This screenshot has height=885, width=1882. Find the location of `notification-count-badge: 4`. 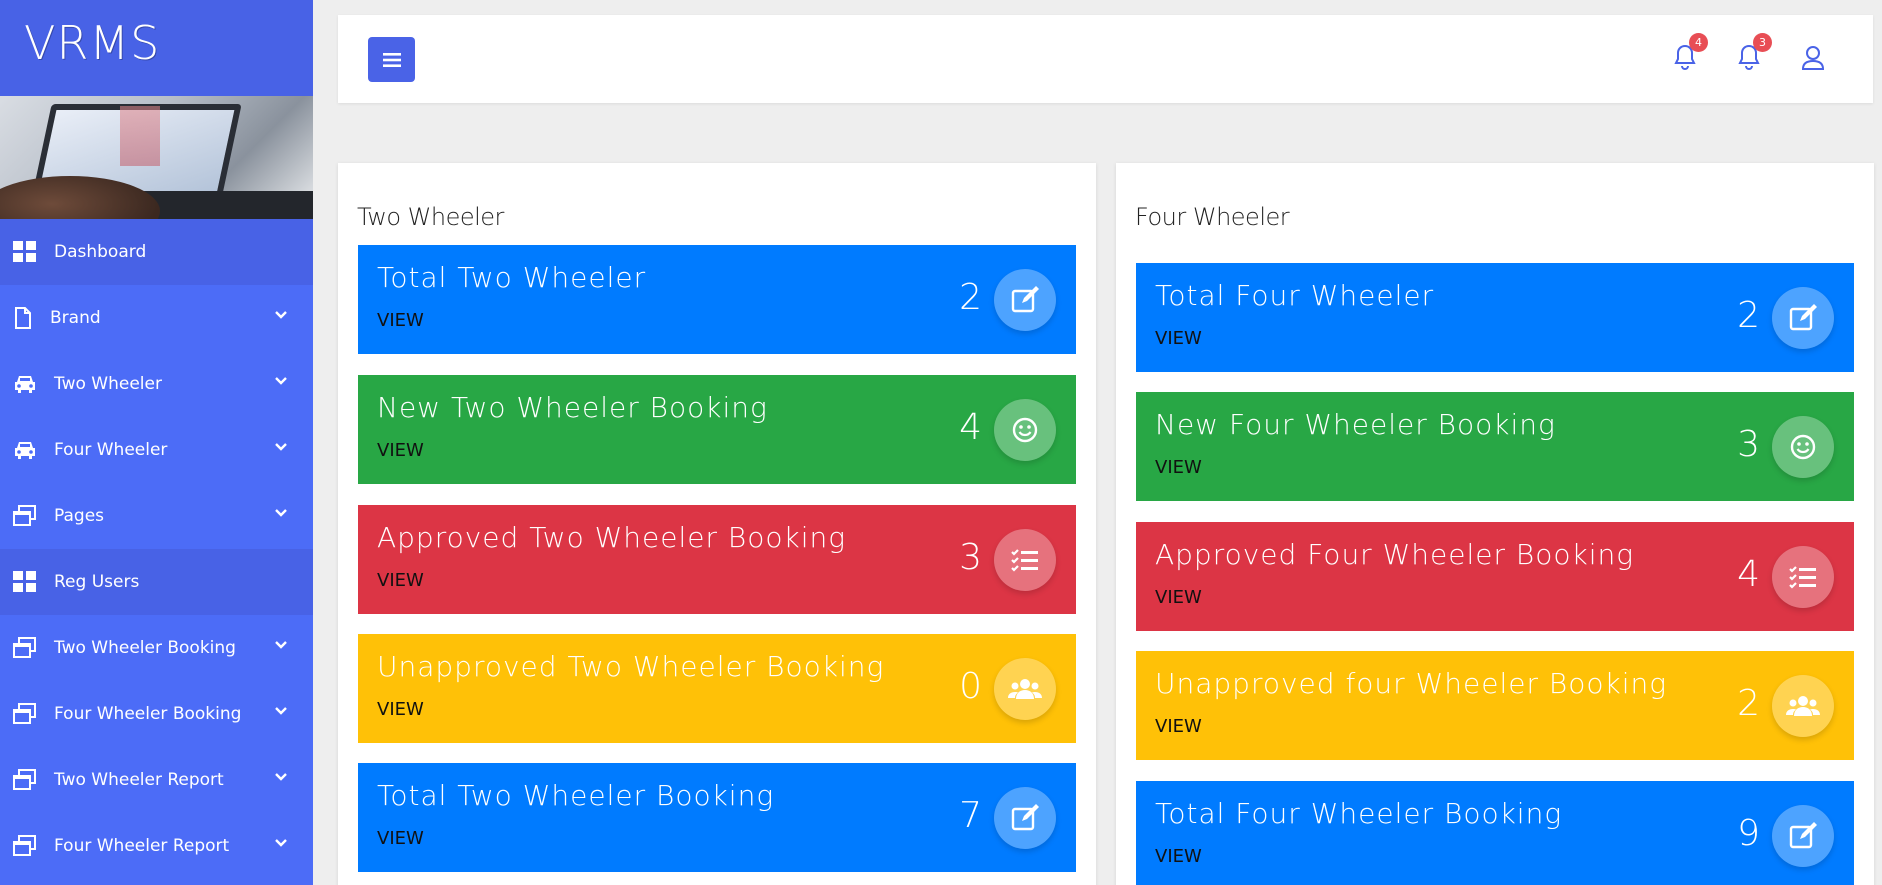

notification-count-badge: 4 is located at coordinates (1698, 42).